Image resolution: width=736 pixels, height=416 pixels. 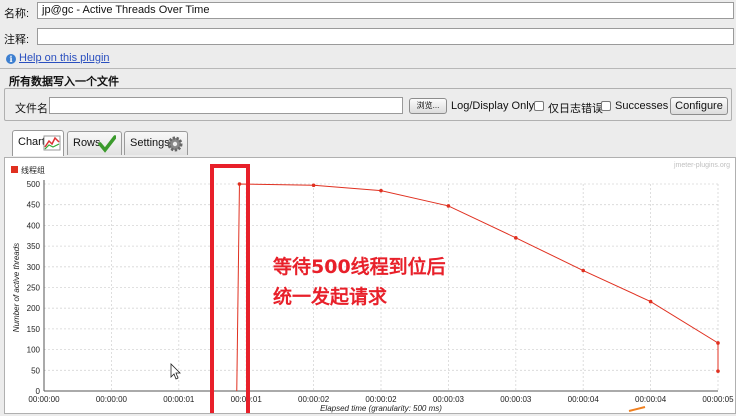 I want to click on divider, so click(x=368, y=68).